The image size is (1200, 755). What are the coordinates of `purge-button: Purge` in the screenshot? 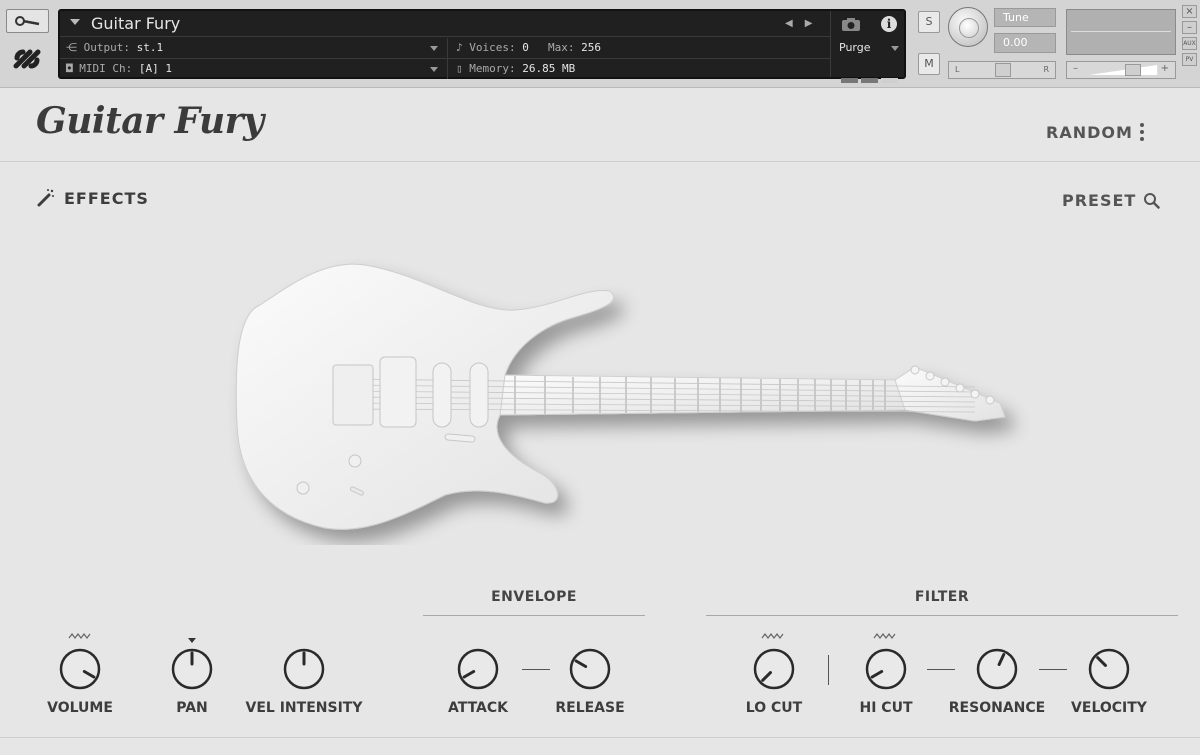 It's located at (855, 47).